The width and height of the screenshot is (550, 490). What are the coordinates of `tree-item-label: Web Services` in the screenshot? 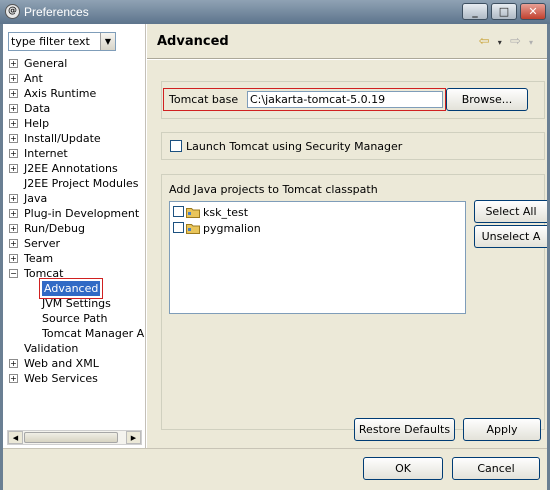 It's located at (61, 378).